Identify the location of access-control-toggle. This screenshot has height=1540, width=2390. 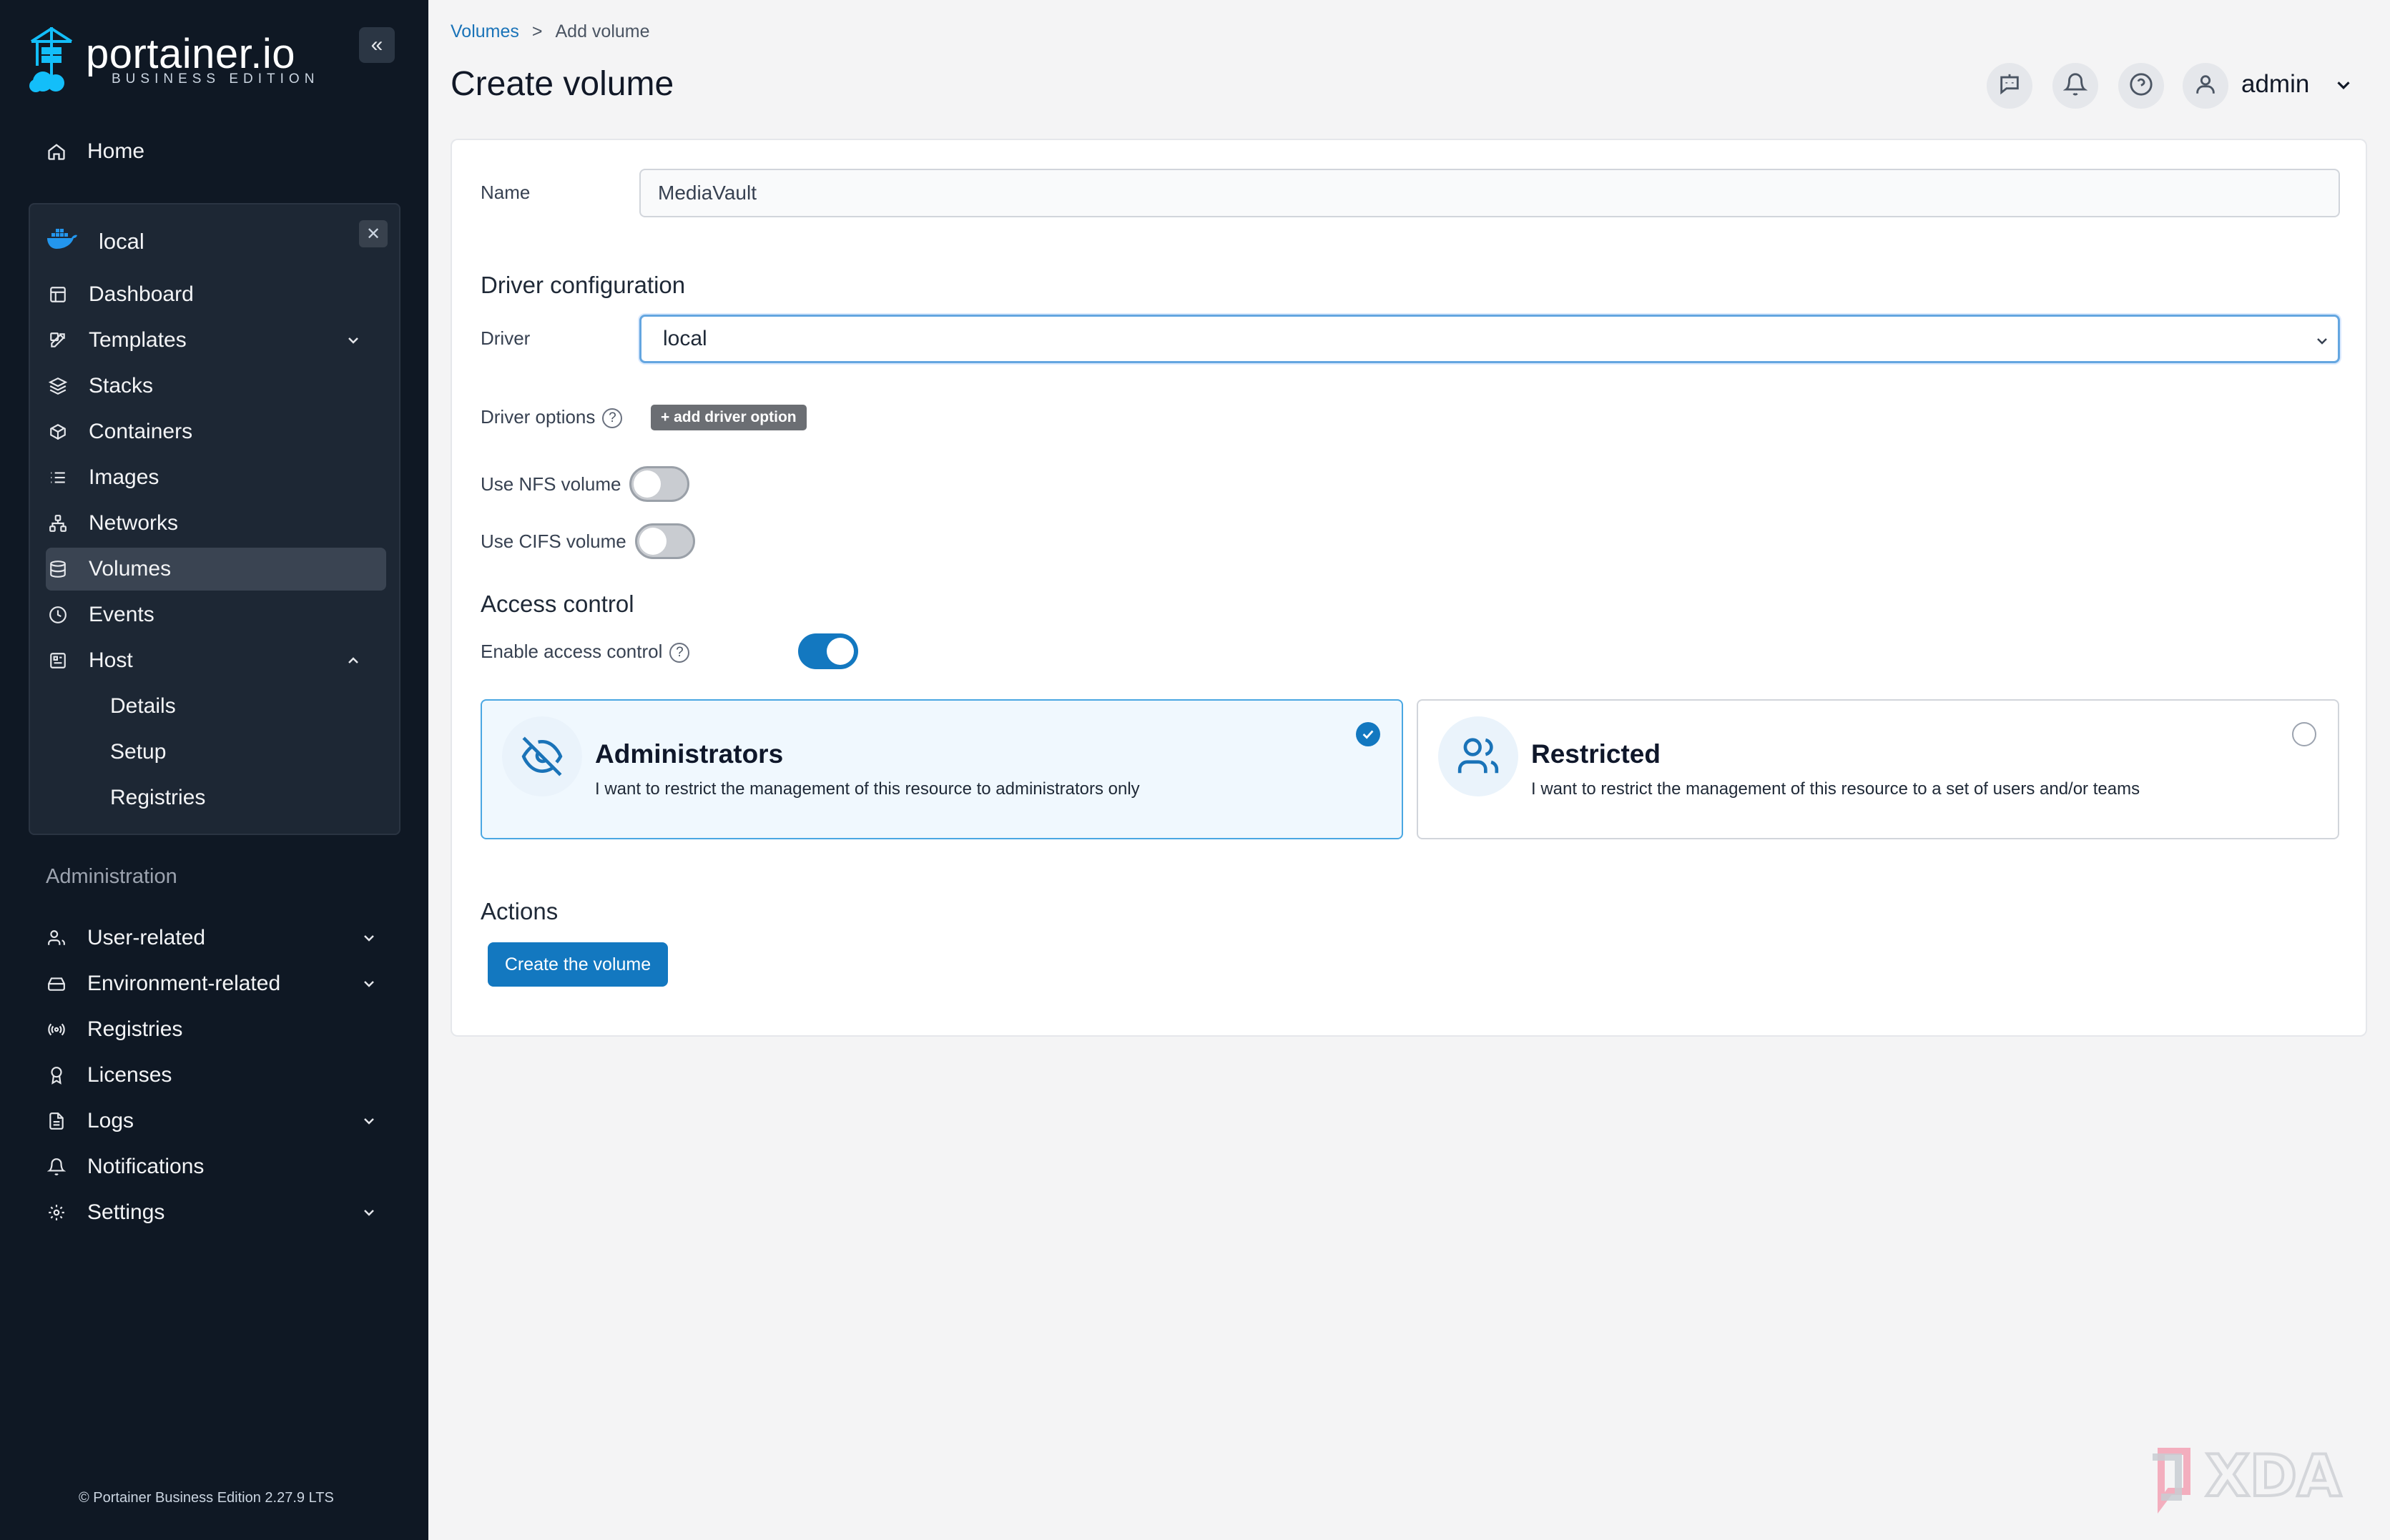
(828, 651).